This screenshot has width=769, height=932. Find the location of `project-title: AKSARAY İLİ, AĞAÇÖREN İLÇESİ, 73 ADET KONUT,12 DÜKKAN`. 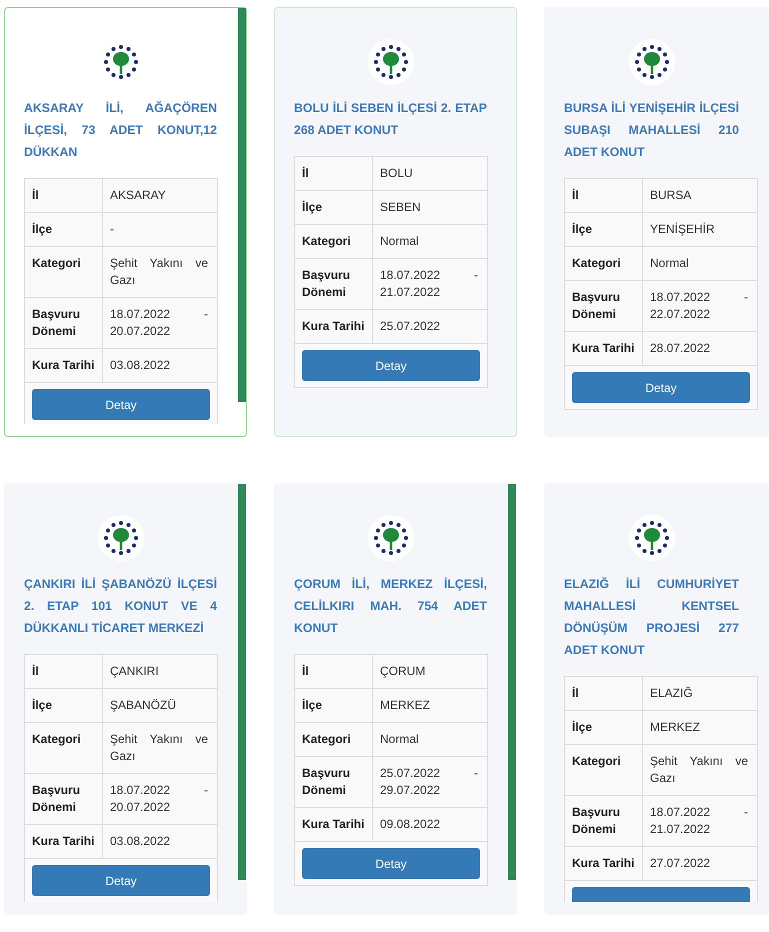

project-title: AKSARAY İLİ, AĞAÇÖREN İLÇESİ, 73 ADET KONUT,12 DÜKKAN is located at coordinates (120, 130).